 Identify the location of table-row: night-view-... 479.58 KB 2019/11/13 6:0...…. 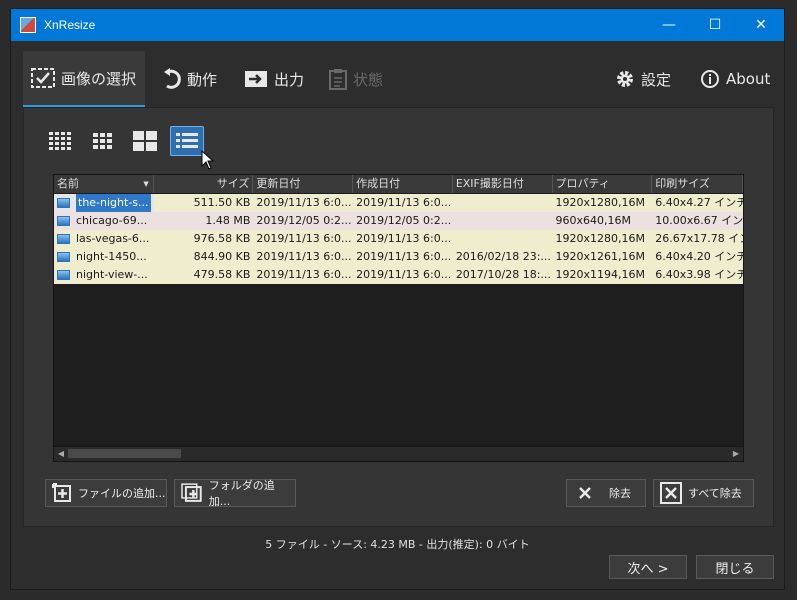
(398, 275).